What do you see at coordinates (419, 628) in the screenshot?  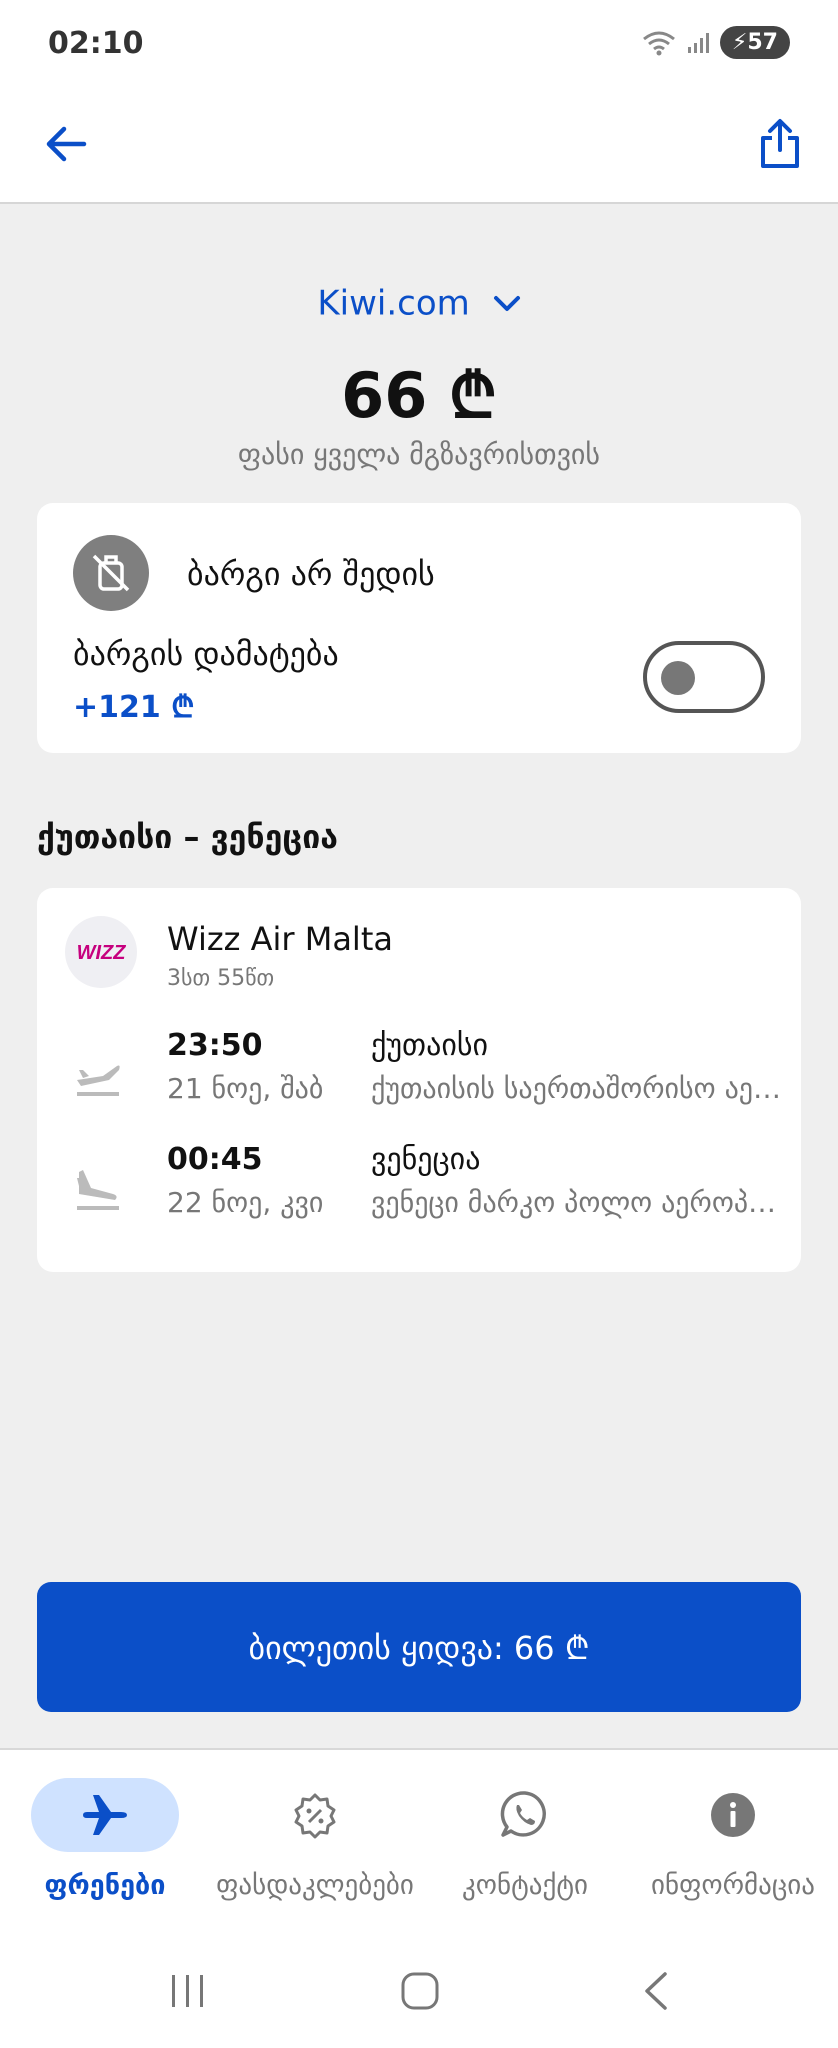 I see `baggage-card: ბარგი არ შედის ბარგის დამატება +121 ₾` at bounding box center [419, 628].